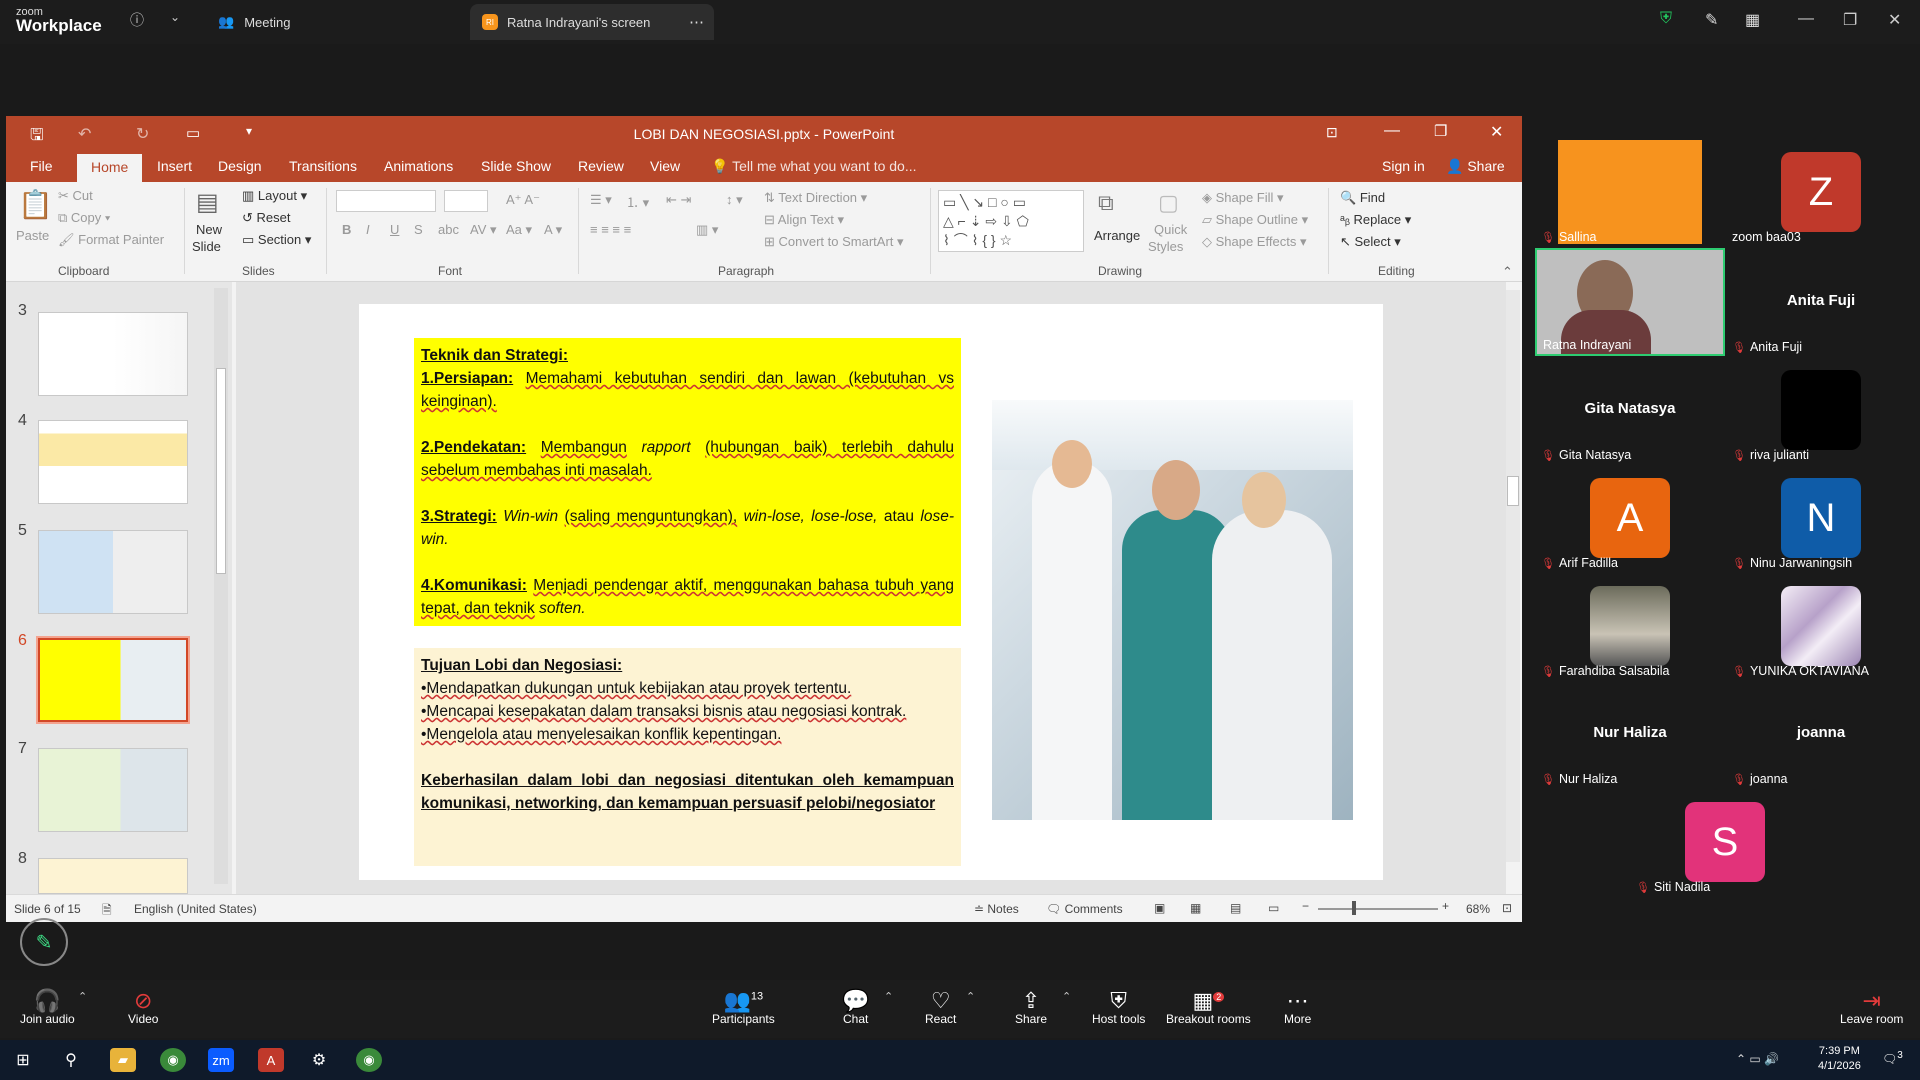 The image size is (1920, 1080). Describe the element at coordinates (1305, 906) in the screenshot. I see `zoom-out-icon: −` at that location.